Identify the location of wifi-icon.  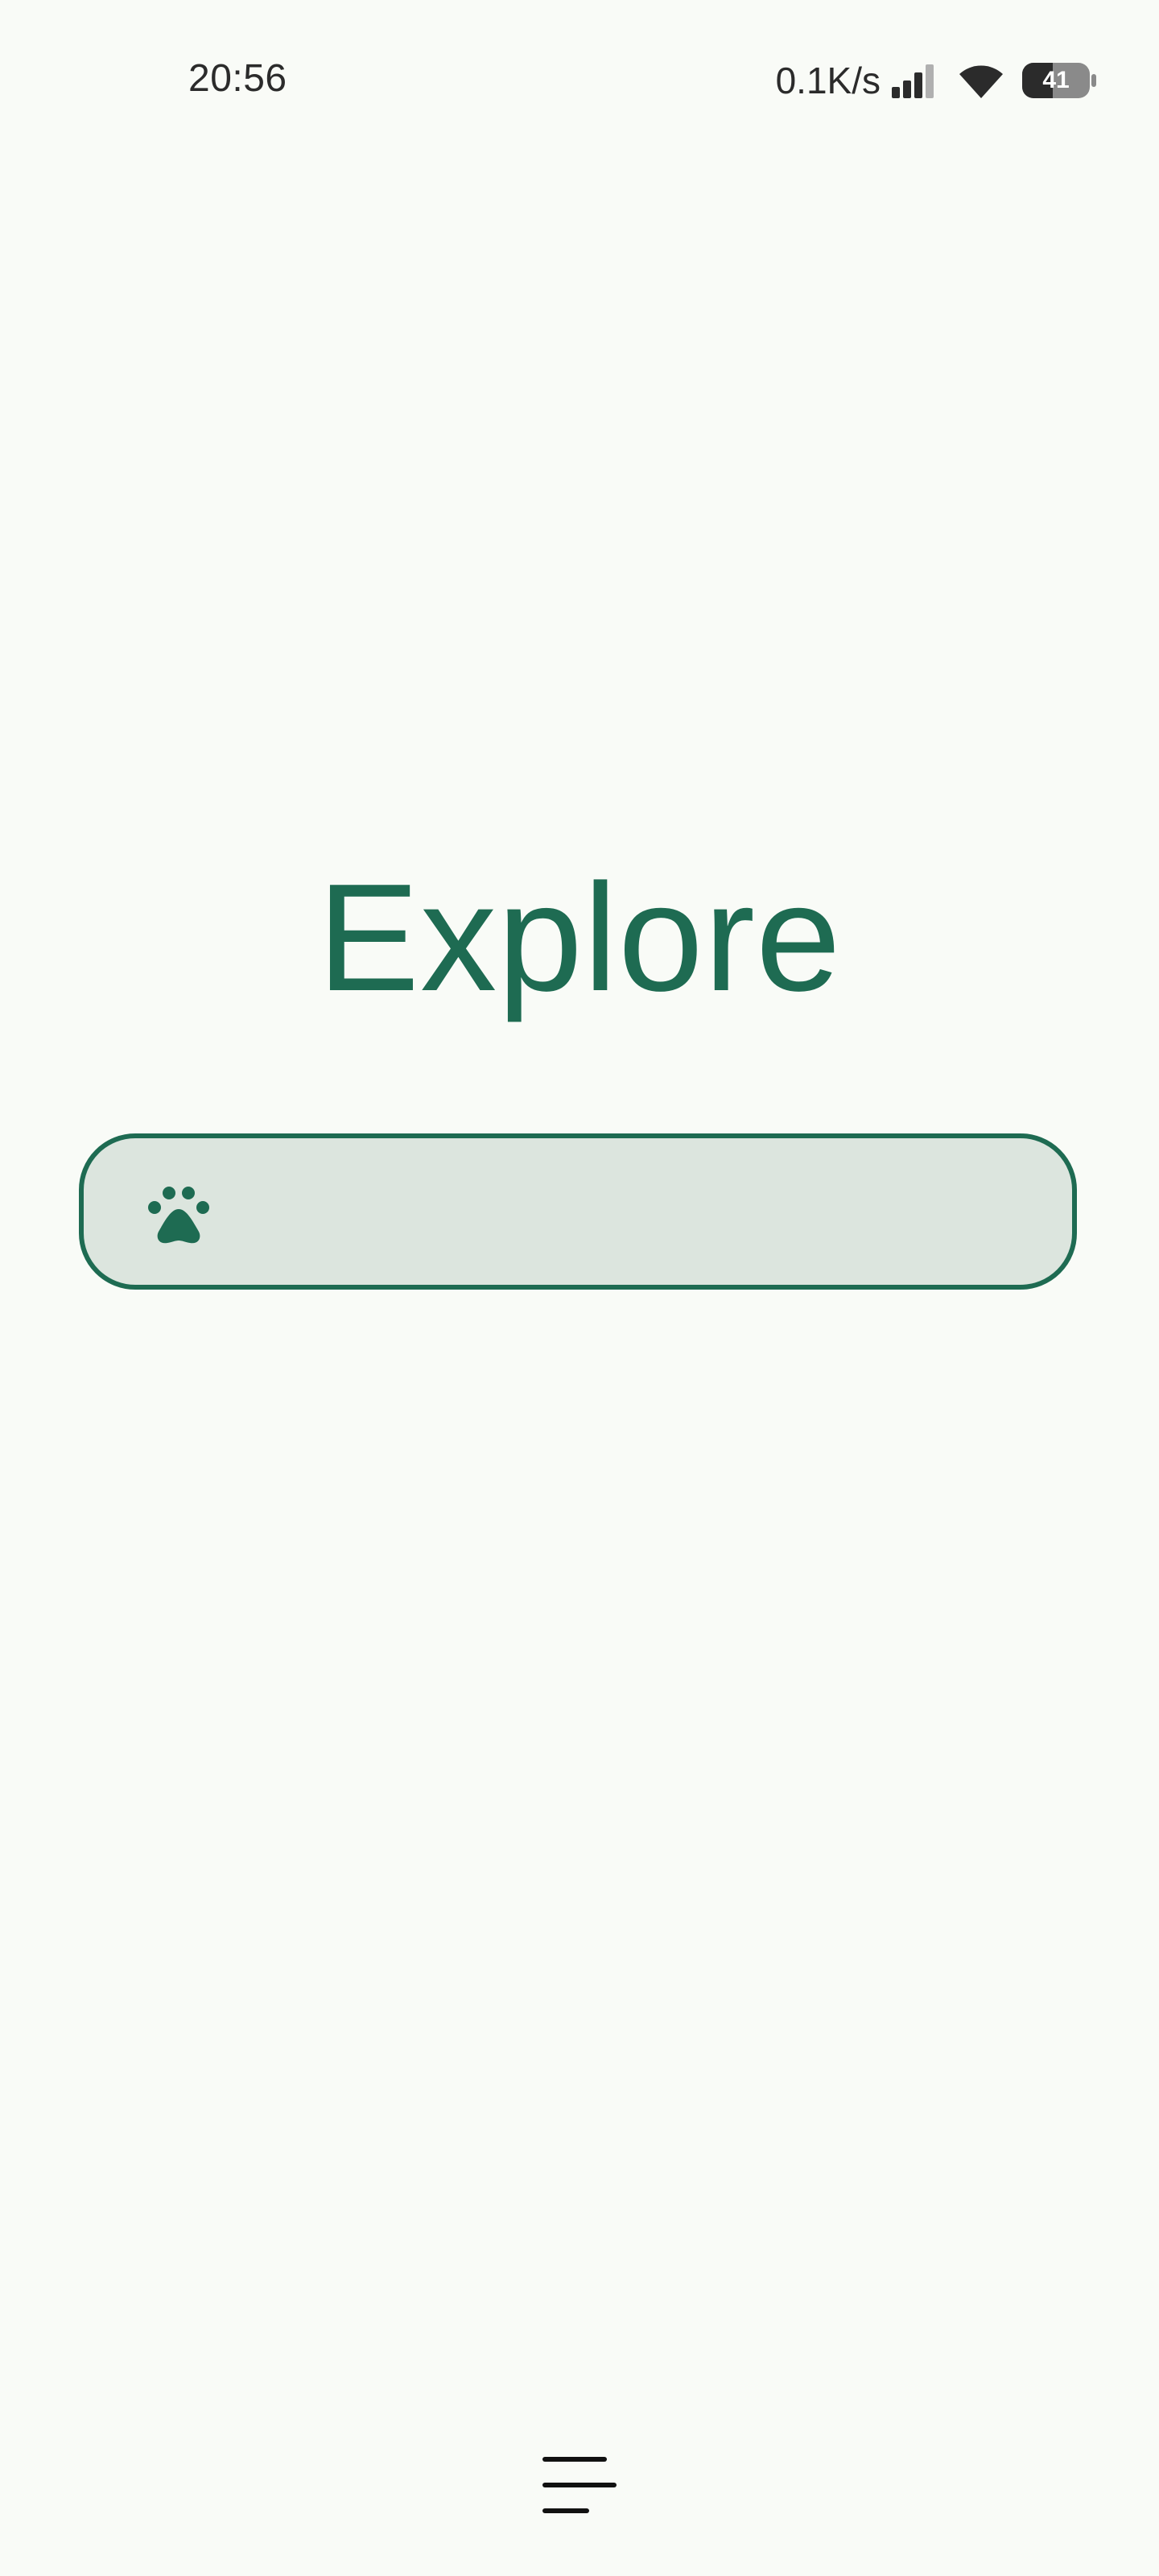
(981, 81).